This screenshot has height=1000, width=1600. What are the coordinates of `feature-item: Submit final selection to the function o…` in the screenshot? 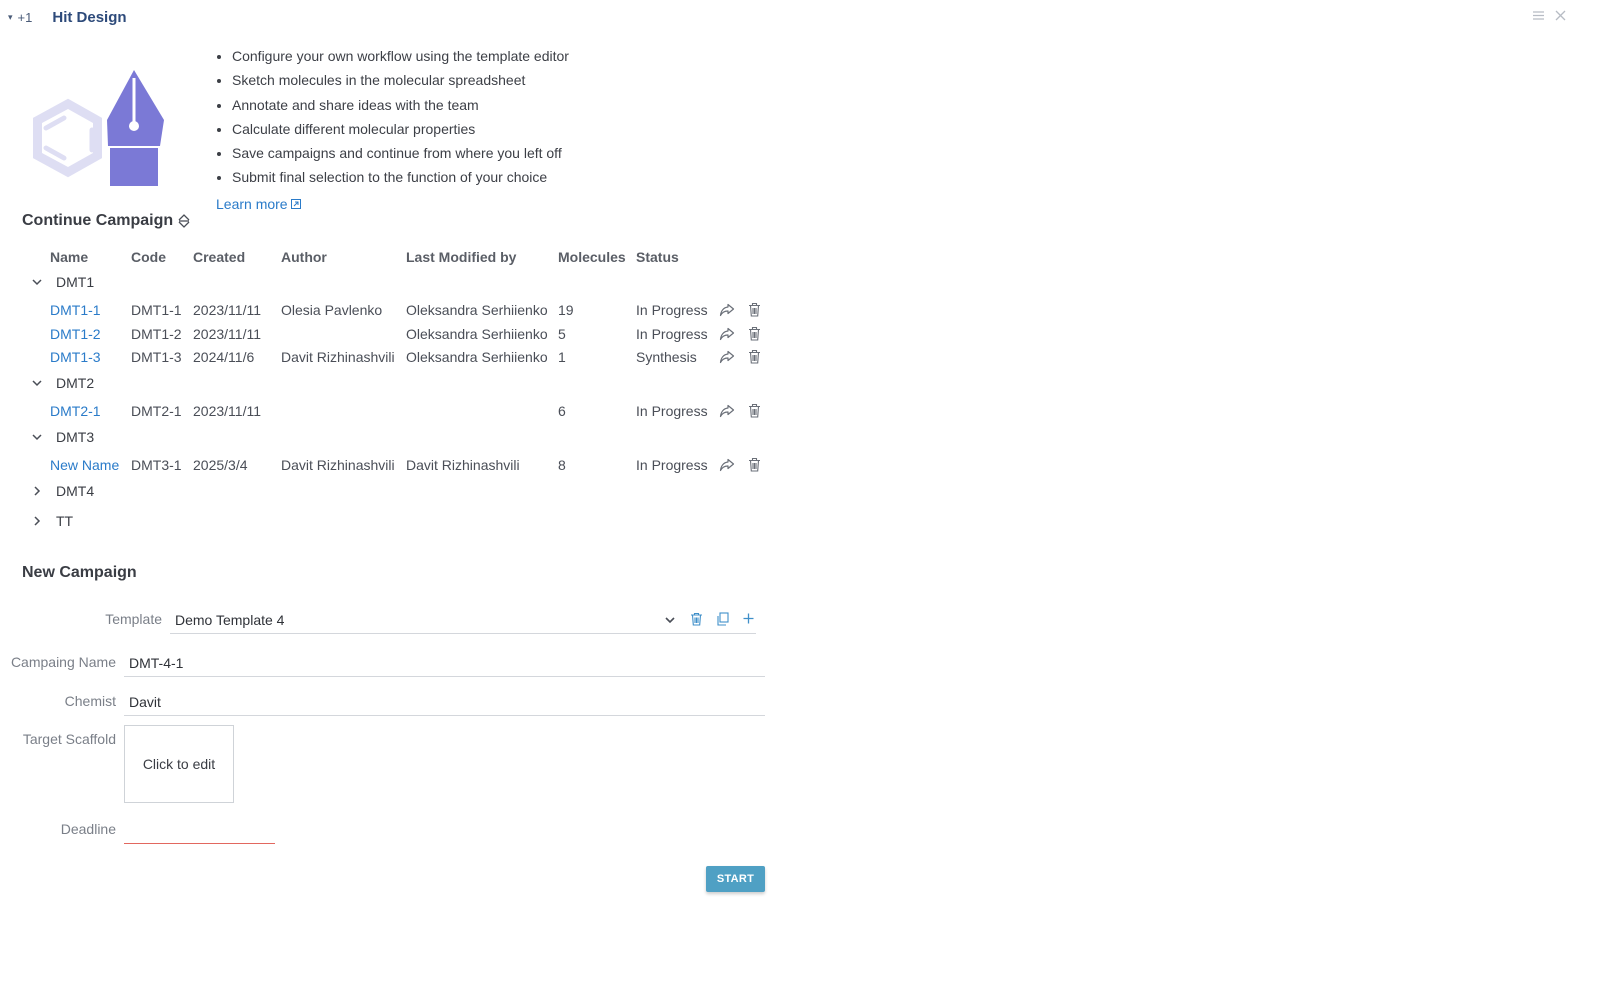 It's located at (400, 177).